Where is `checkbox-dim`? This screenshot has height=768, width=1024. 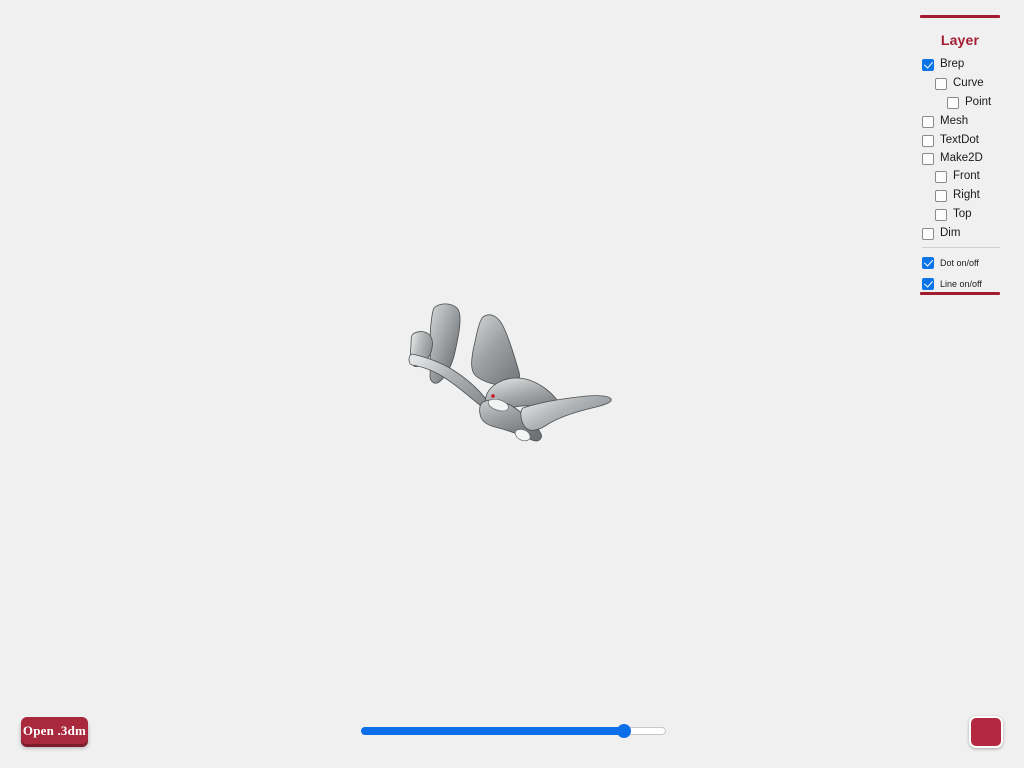
checkbox-dim is located at coordinates (928, 234).